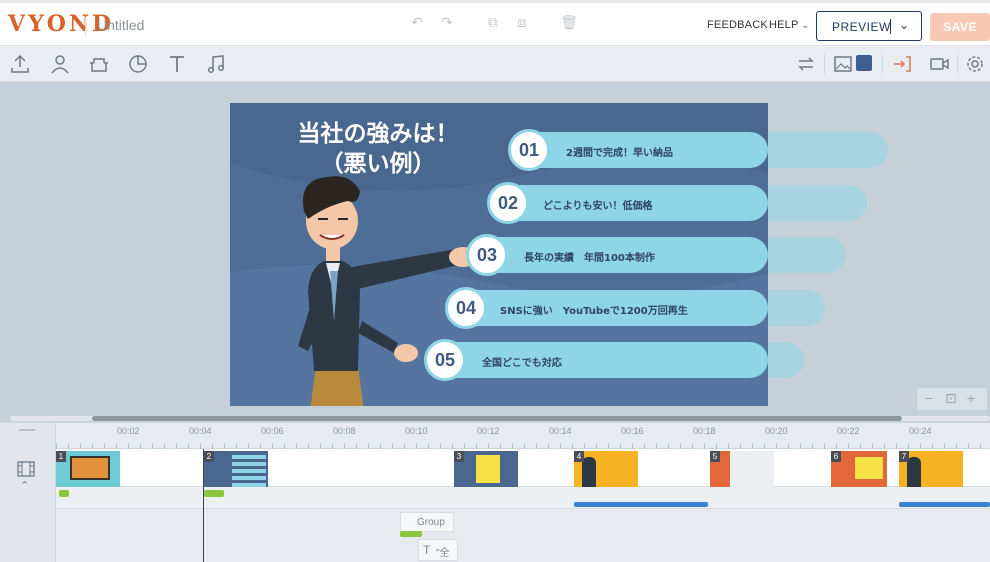  Describe the element at coordinates (920, 431) in the screenshot. I see `tick-label: 00:24` at that location.